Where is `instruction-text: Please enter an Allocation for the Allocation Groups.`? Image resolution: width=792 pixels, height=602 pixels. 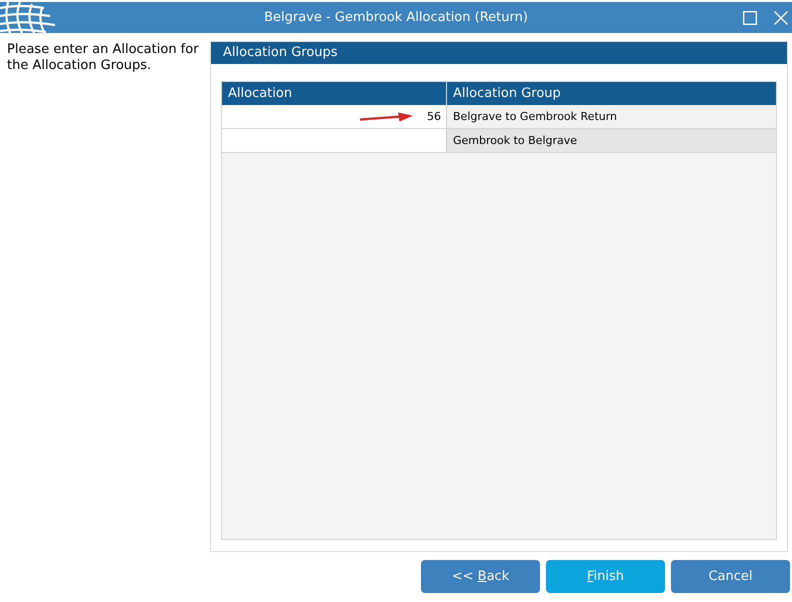 instruction-text: Please enter an Allocation for the Allocation Groups. is located at coordinates (103, 58).